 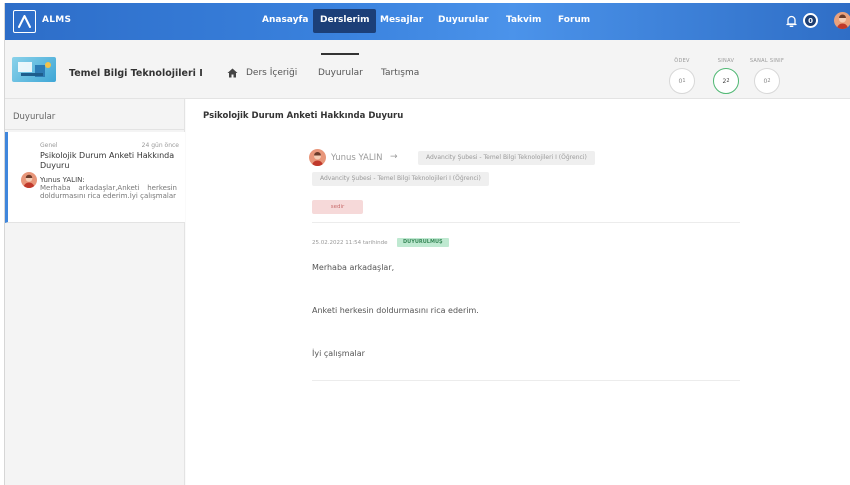 What do you see at coordinates (29, 180) in the screenshot?
I see `author-avatar` at bounding box center [29, 180].